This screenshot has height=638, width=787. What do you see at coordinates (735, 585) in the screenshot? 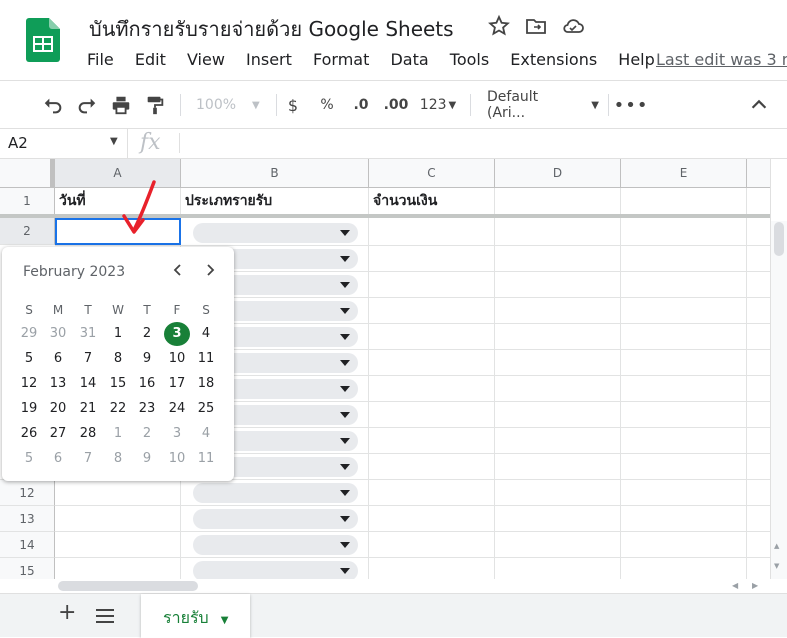
I see `scroll-left-arrow-icon: ◀` at bounding box center [735, 585].